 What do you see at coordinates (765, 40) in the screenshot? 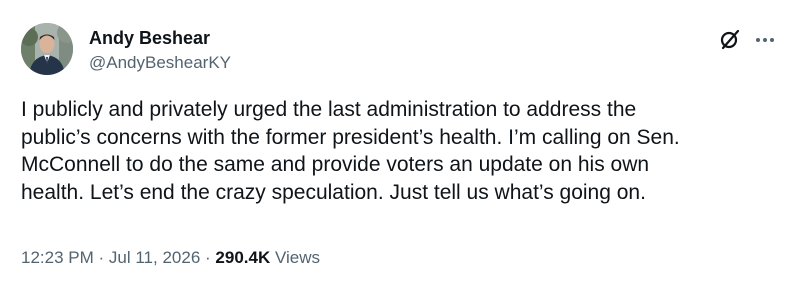
I see `more-options-icon` at bounding box center [765, 40].